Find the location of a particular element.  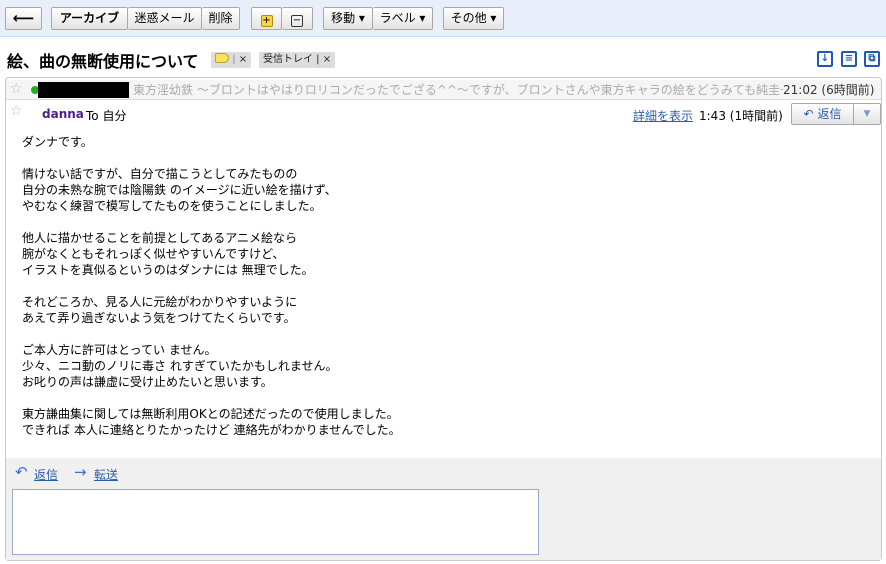

recipient: To 自分 is located at coordinates (106, 116).